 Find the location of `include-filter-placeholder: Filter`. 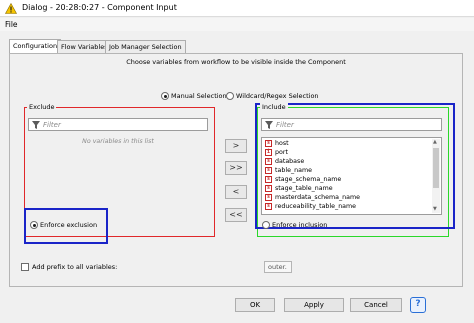

include-filter-placeholder: Filter is located at coordinates (285, 125).